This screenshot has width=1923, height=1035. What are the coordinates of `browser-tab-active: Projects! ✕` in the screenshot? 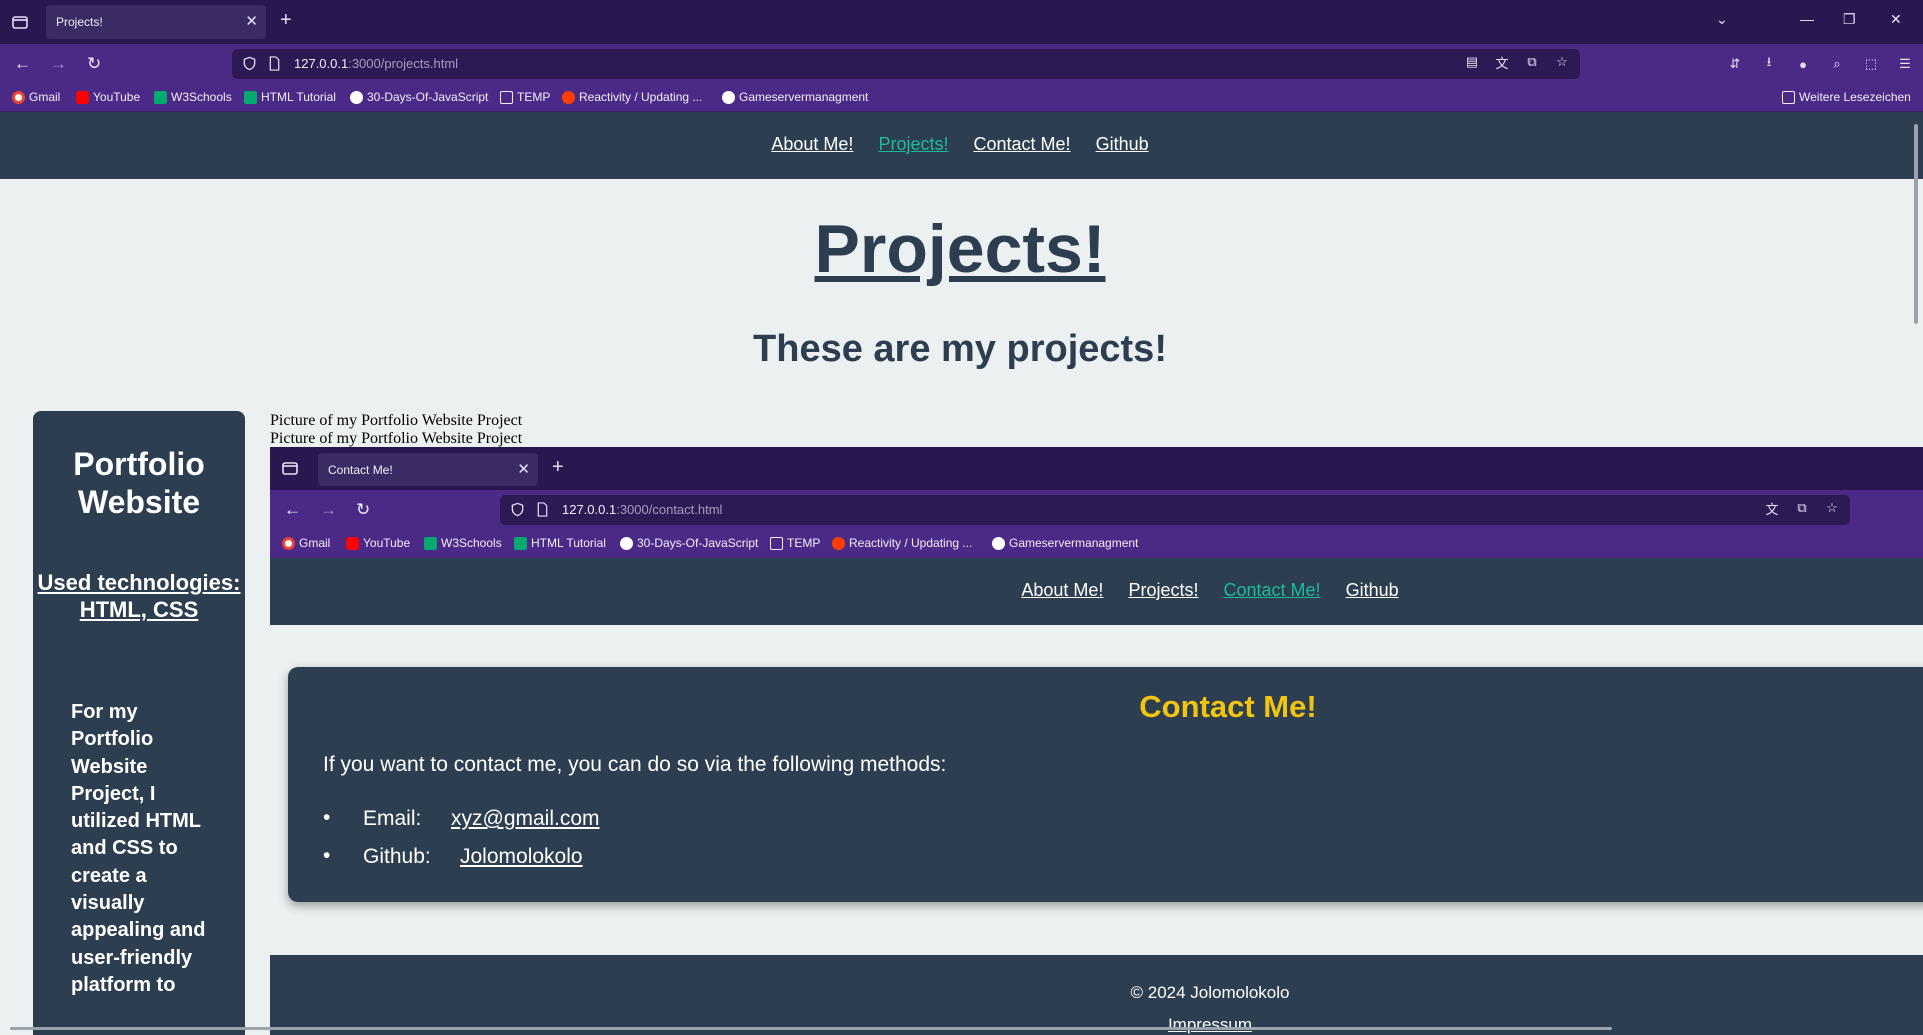 It's located at (156, 22).